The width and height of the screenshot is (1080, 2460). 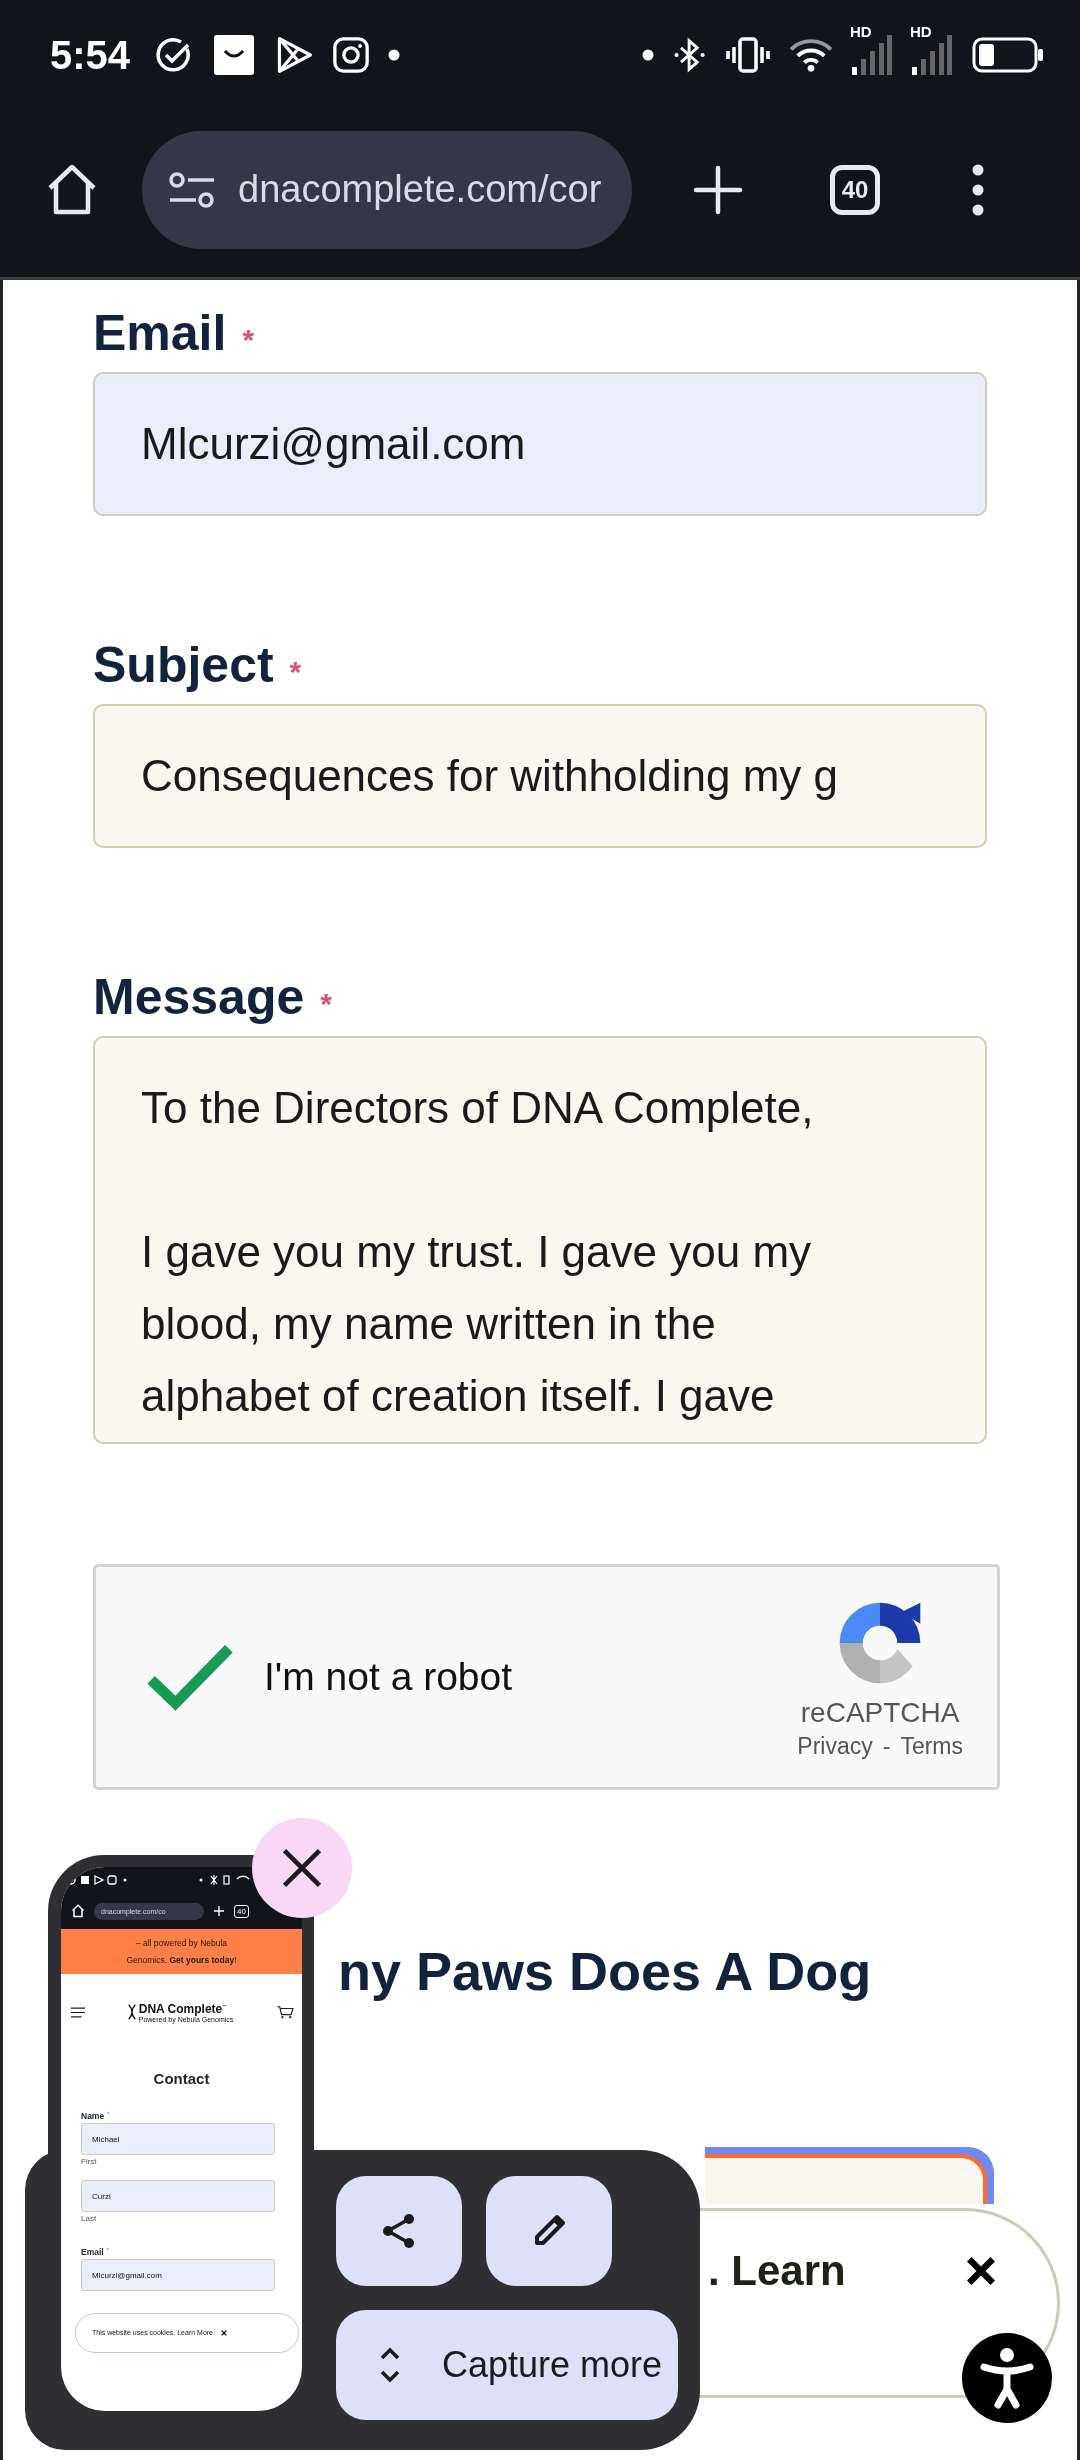 What do you see at coordinates (549, 2231) in the screenshot?
I see `edit-button` at bounding box center [549, 2231].